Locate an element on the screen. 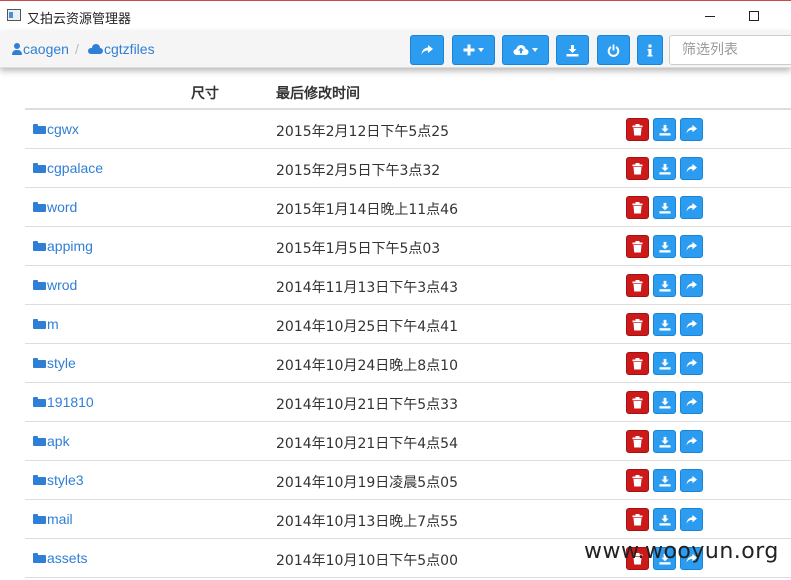  filter-list-input is located at coordinates (730, 50).